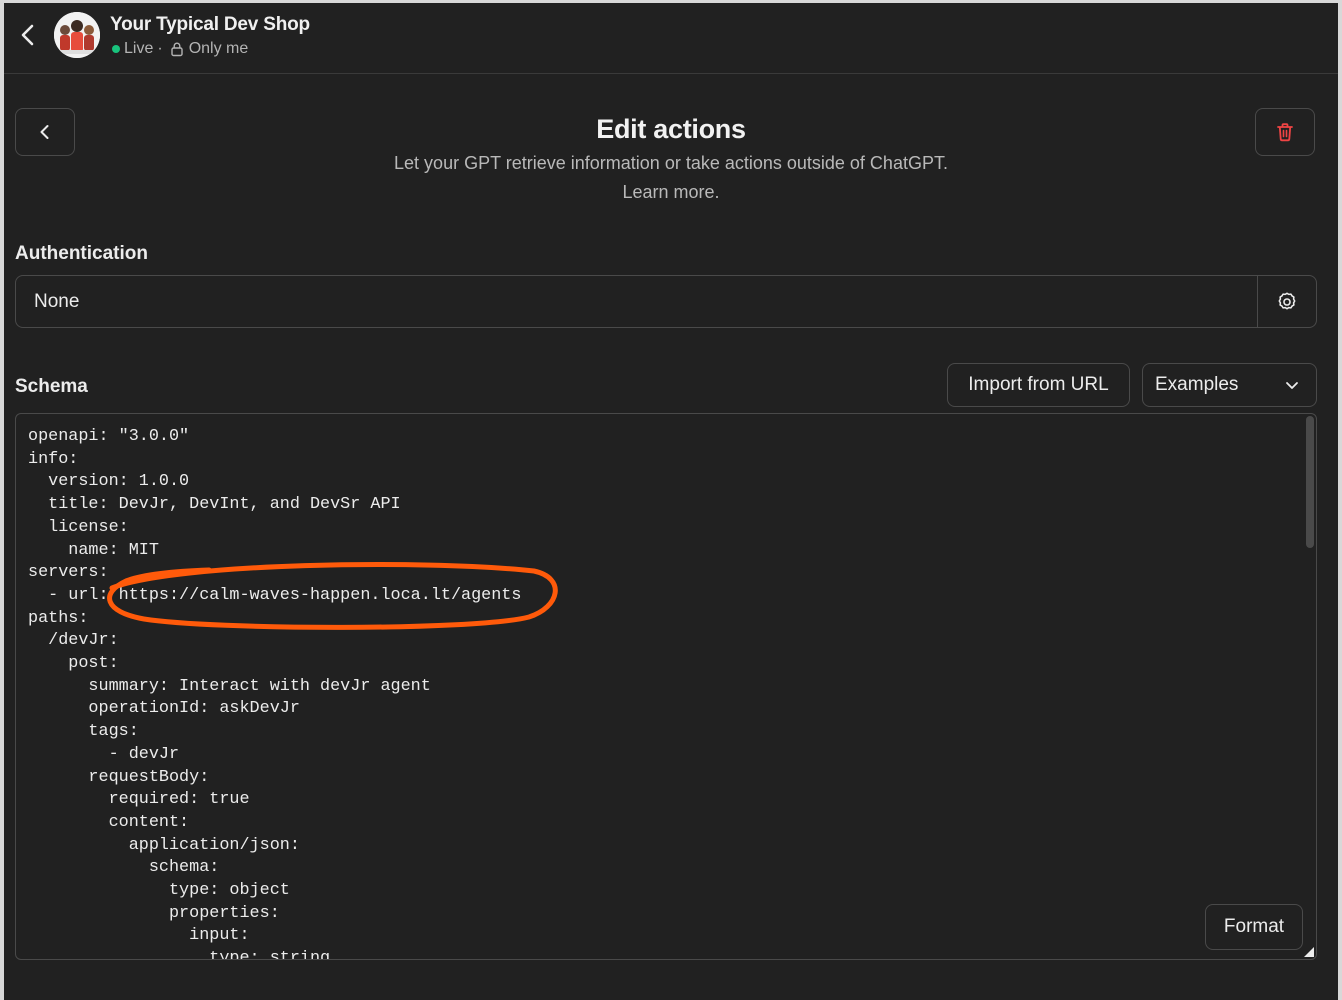 This screenshot has height=1000, width=1342. I want to click on code-line: properties:, so click(154, 913).